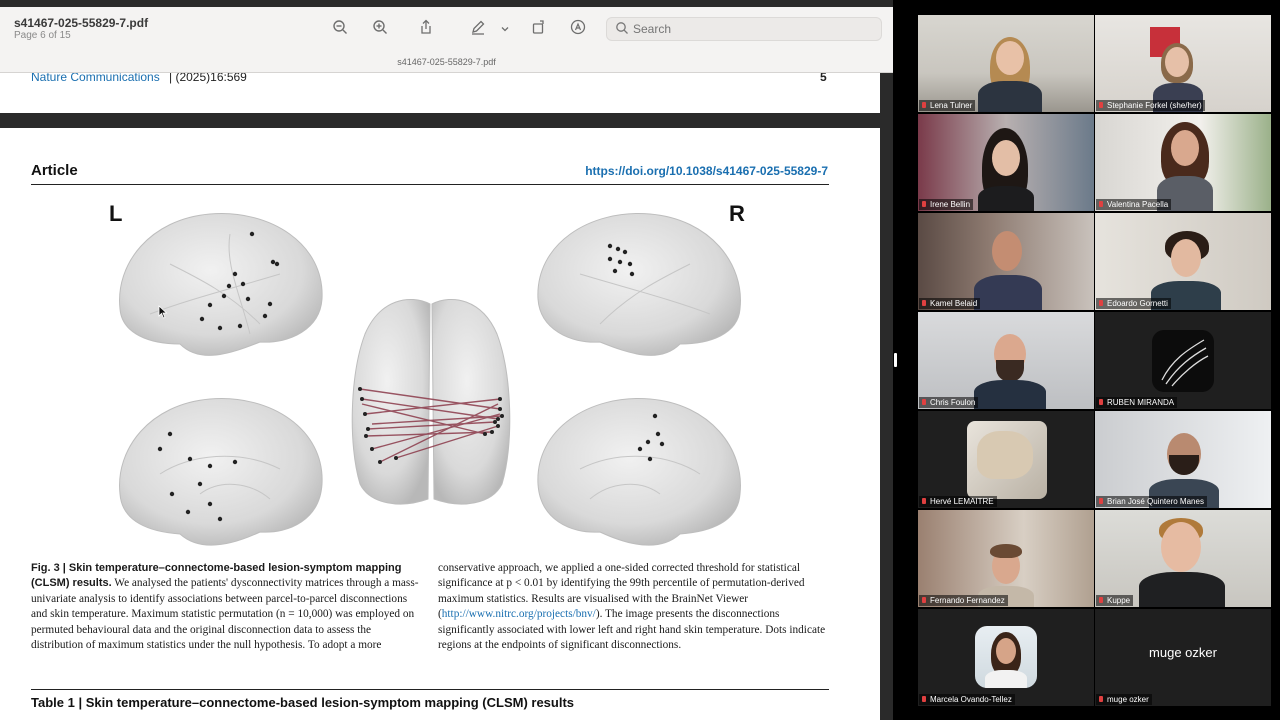 The width and height of the screenshot is (1280, 720). I want to click on brain-axial-connections, so click(431, 401).